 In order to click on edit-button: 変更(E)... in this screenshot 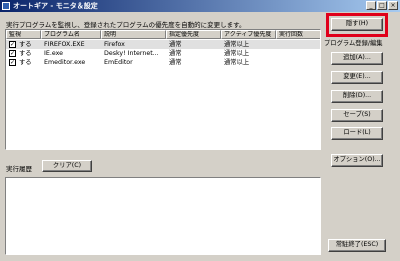, I will do `click(357, 77)`.